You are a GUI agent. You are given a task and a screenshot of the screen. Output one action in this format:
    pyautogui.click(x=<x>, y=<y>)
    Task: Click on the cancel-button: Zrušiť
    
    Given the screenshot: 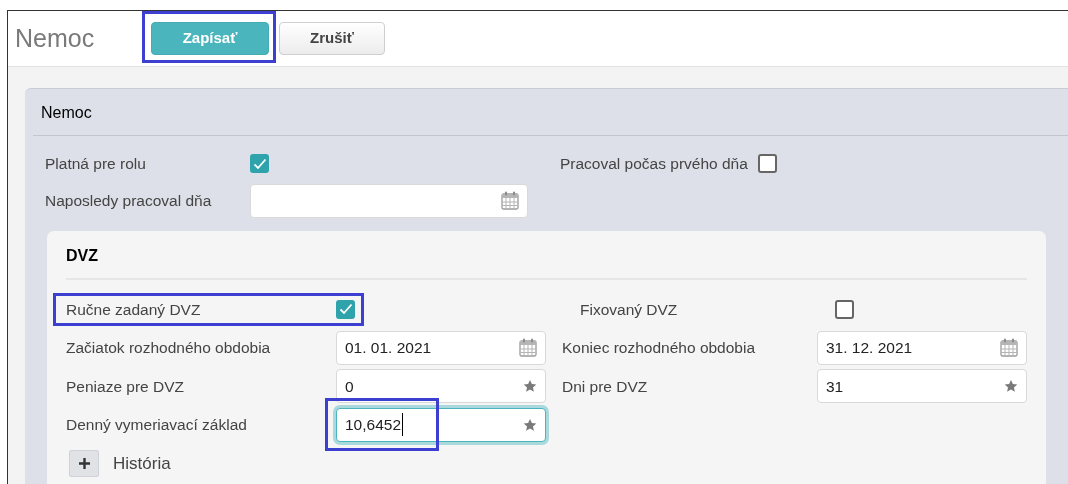 What is the action you would take?
    pyautogui.click(x=332, y=38)
    